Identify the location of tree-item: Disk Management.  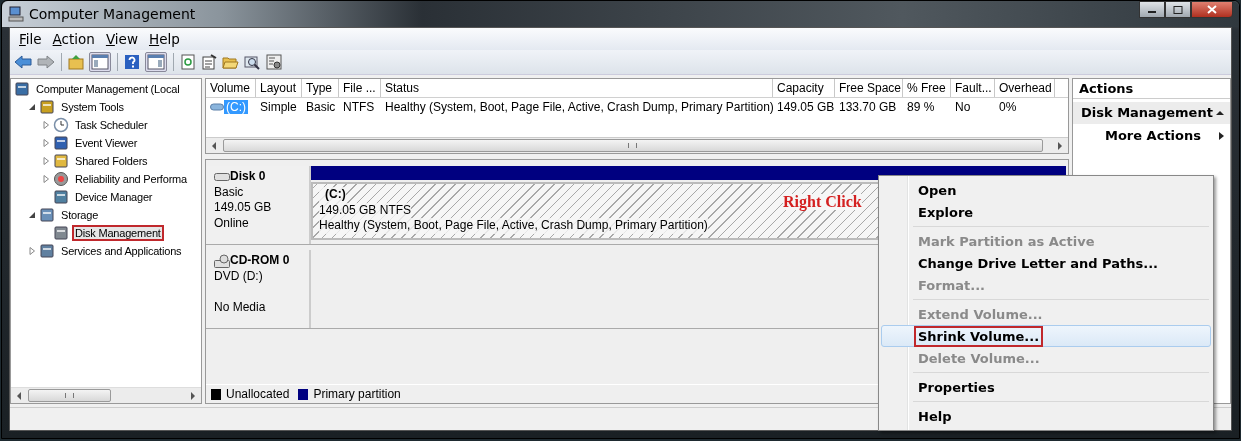
(118, 233).